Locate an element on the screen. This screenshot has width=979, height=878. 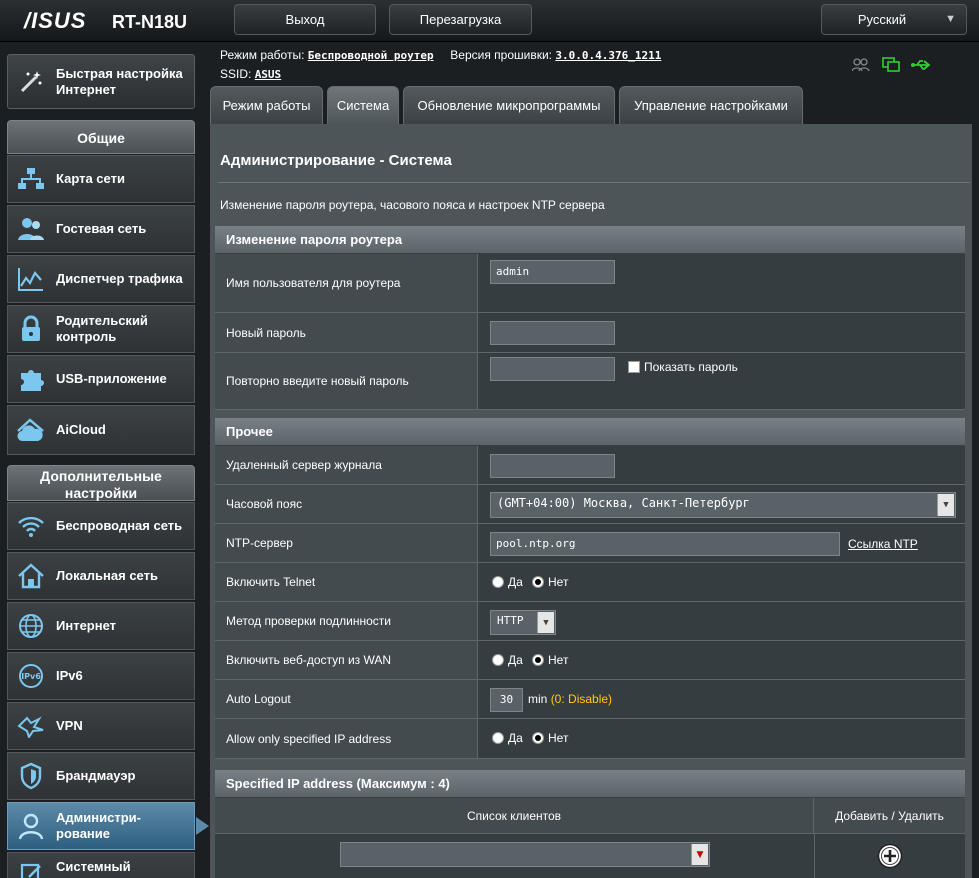
clients-icon is located at coordinates (861, 65).